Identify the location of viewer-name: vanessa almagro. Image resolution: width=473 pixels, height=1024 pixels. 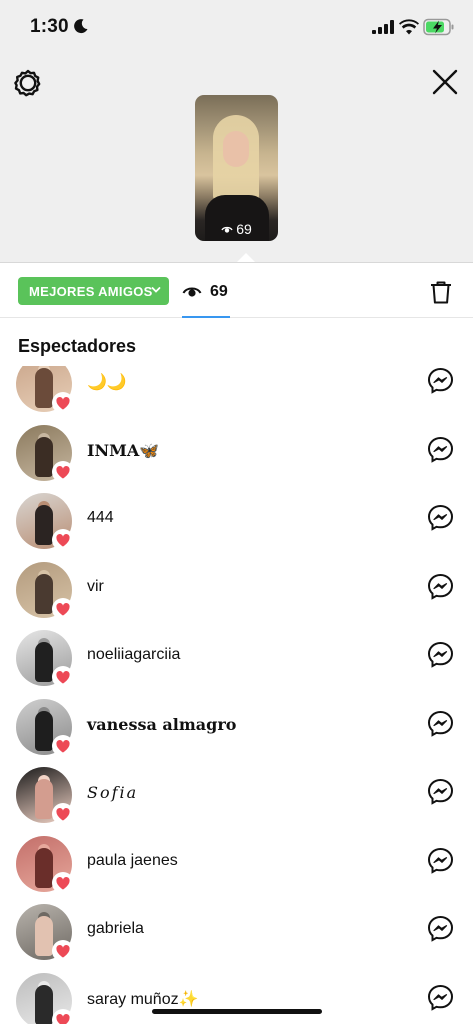
(161, 724).